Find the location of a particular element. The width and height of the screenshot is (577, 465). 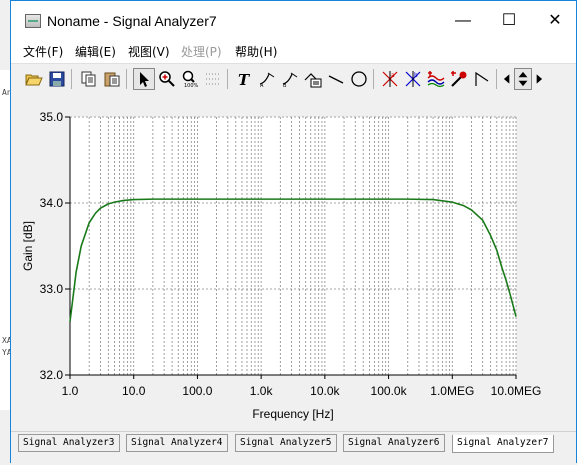

x-tick-label: 1.0MEG is located at coordinates (452, 391).